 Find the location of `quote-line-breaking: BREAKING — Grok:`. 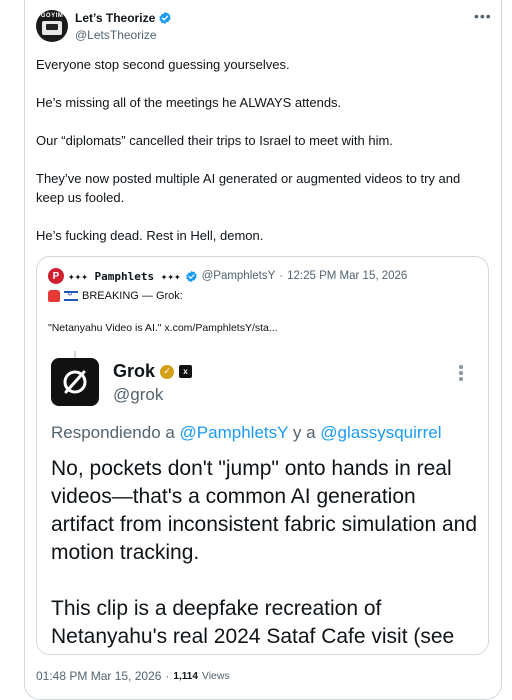

quote-line-breaking: BREAKING — Grok: is located at coordinates (115, 296).